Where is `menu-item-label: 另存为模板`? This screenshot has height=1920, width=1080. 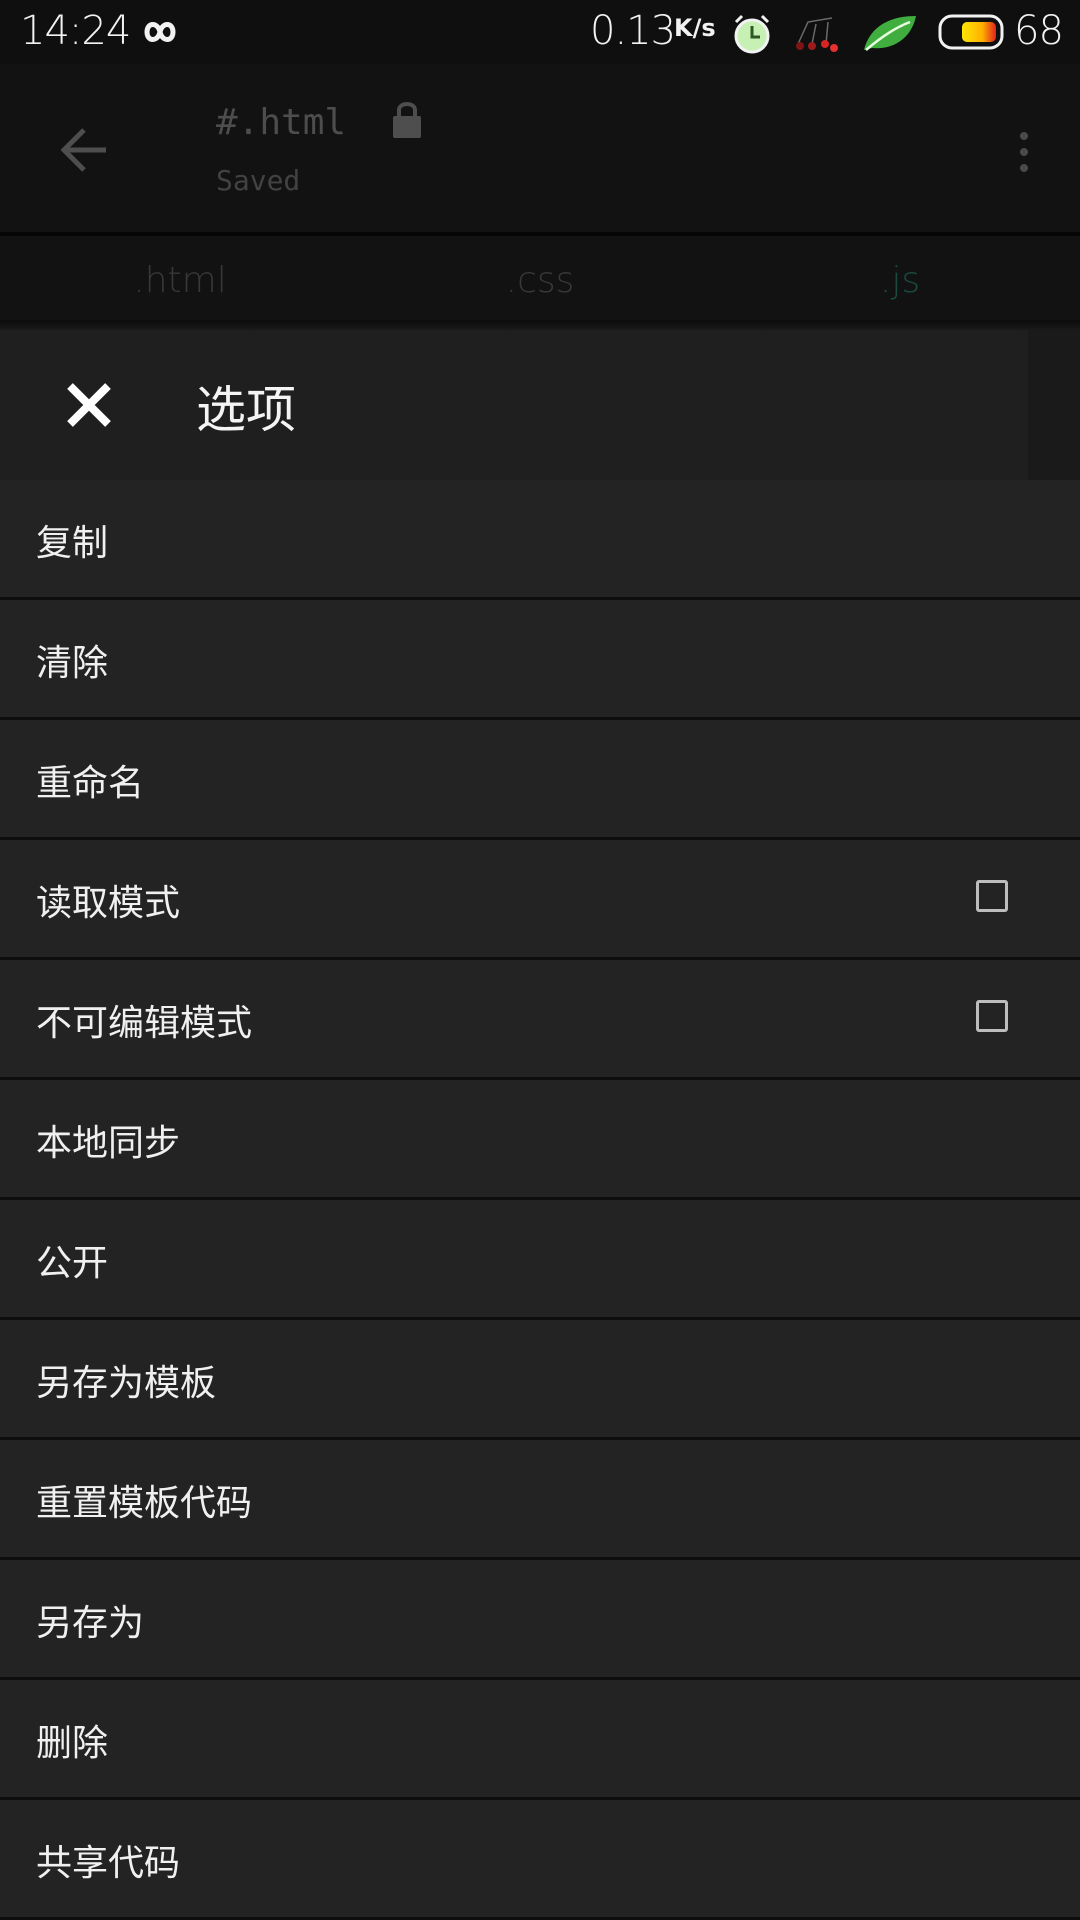 menu-item-label: 另存为模板 is located at coordinates (126, 1383).